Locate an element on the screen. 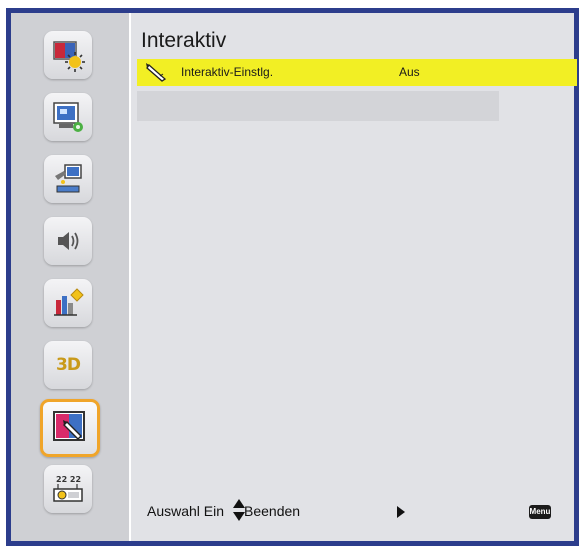  interactive-icon is located at coordinates (69, 426).